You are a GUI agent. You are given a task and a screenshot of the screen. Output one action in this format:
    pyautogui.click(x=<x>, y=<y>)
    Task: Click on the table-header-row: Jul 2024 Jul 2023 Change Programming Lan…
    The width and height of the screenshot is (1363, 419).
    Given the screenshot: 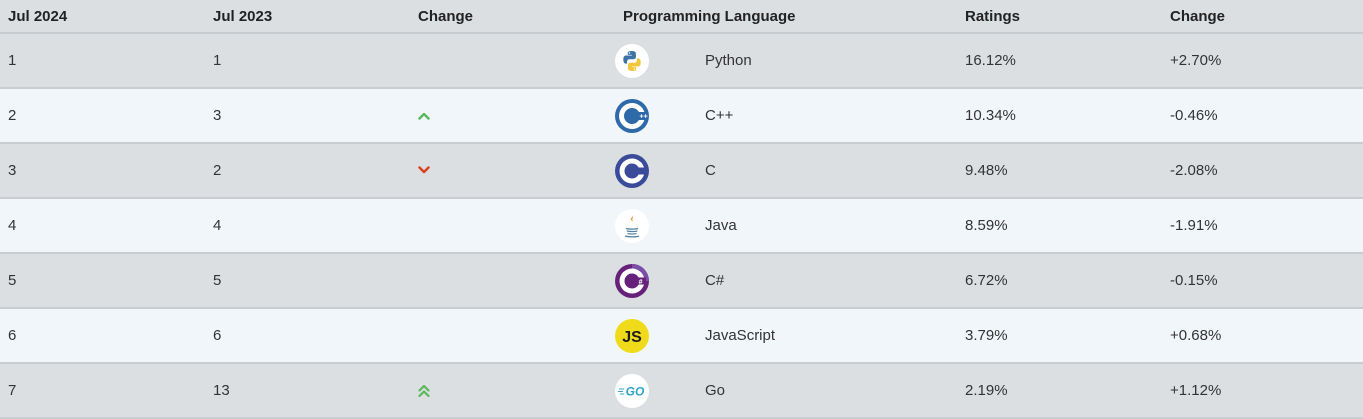 What is the action you would take?
    pyautogui.click(x=681, y=17)
    